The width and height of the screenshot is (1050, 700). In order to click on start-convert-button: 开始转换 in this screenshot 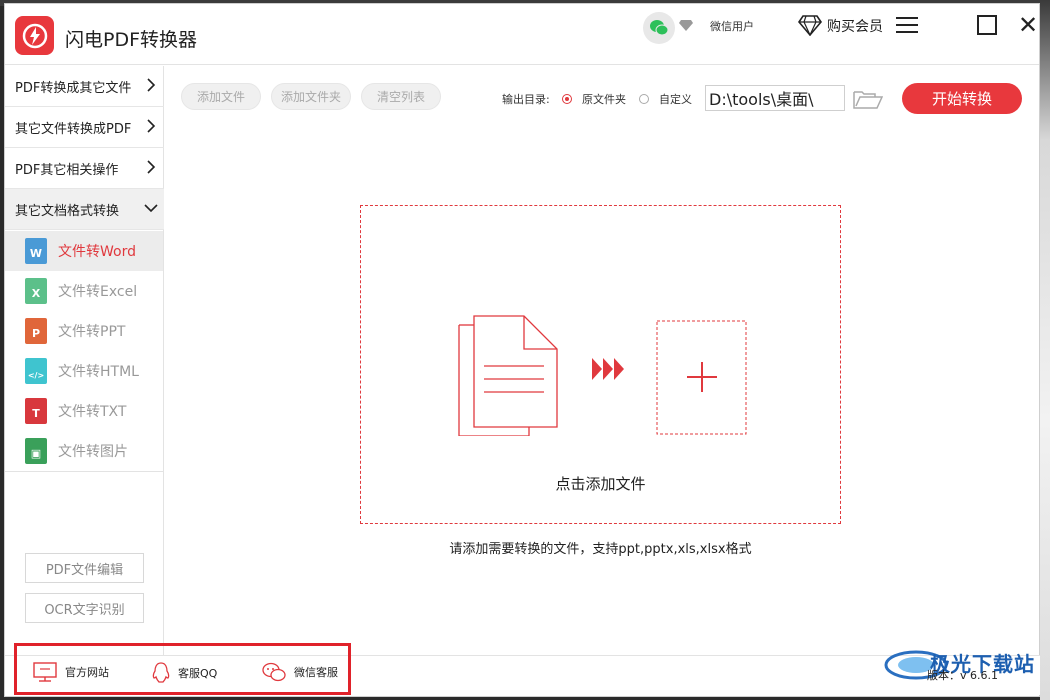, I will do `click(962, 98)`.